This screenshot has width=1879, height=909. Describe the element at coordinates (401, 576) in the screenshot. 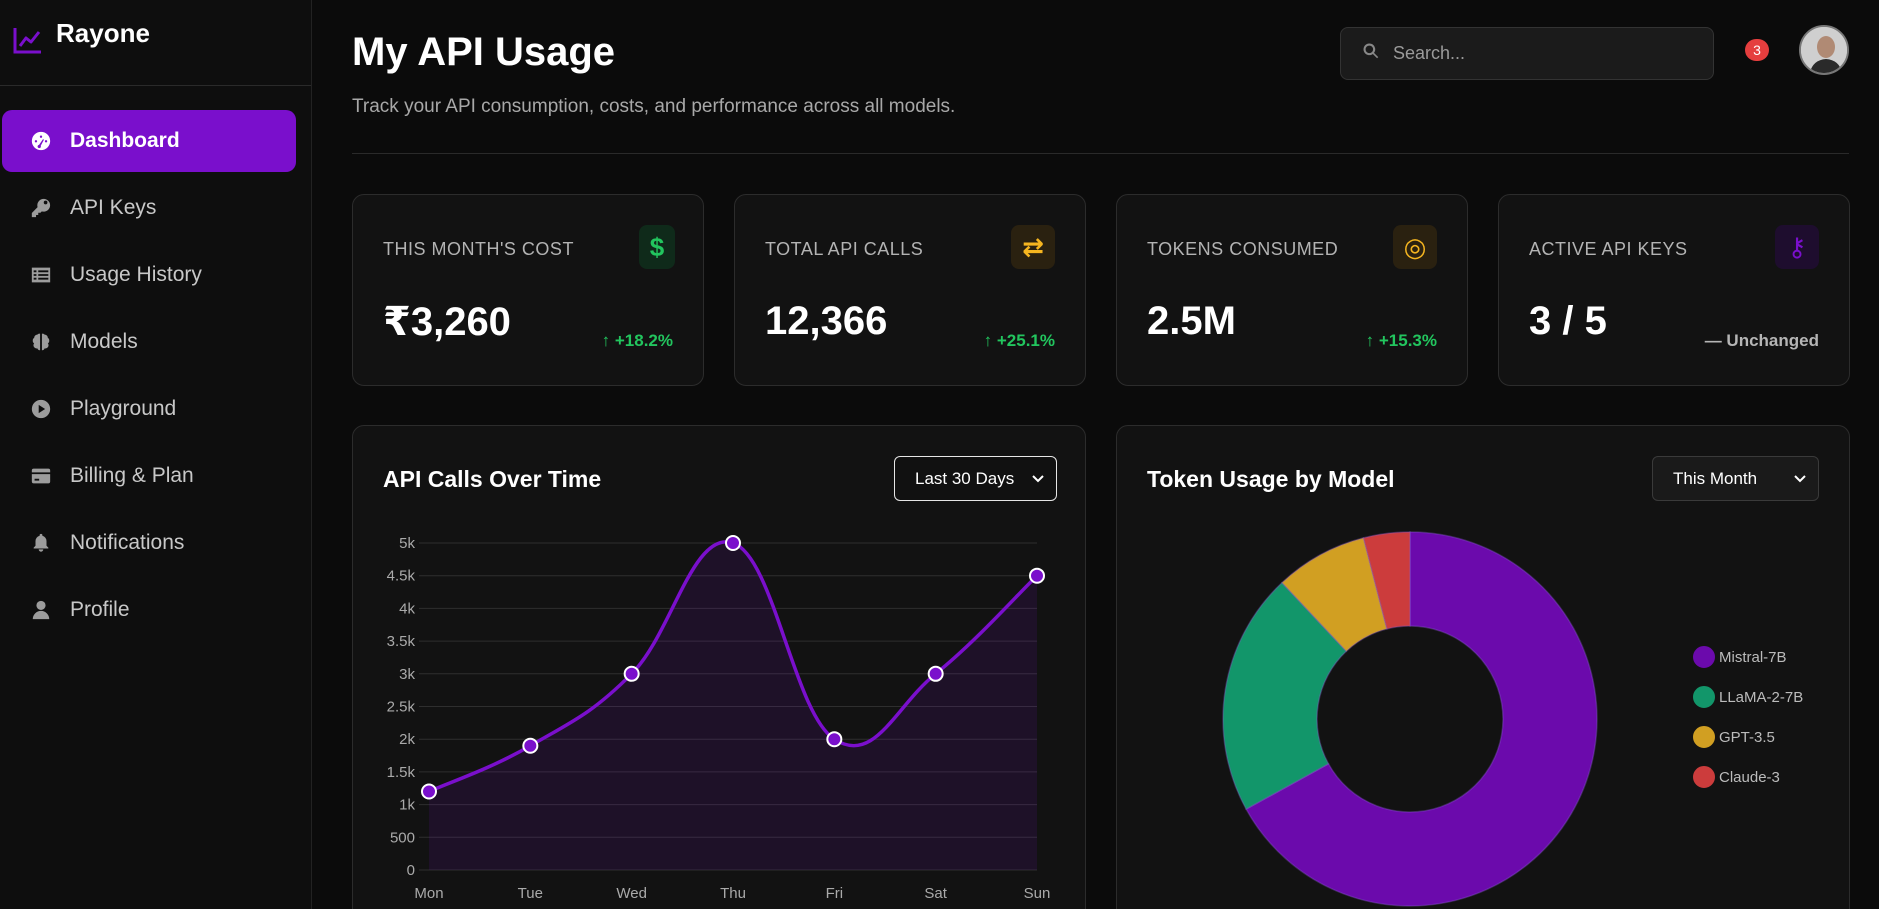

I see `y-tick-label: 4.5k` at that location.